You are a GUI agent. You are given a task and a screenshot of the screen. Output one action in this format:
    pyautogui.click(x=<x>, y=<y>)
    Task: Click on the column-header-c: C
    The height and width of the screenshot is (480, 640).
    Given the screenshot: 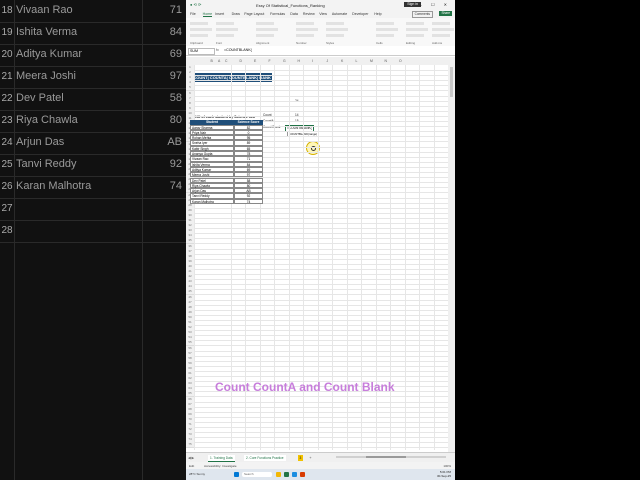 What is the action you would take?
    pyautogui.click(x=226, y=61)
    